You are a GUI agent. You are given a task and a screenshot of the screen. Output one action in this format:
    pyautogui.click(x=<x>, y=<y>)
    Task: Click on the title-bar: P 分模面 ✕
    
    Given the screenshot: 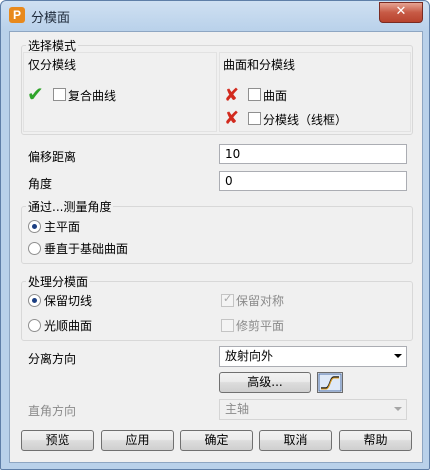 What is the action you would take?
    pyautogui.click(x=215, y=16)
    